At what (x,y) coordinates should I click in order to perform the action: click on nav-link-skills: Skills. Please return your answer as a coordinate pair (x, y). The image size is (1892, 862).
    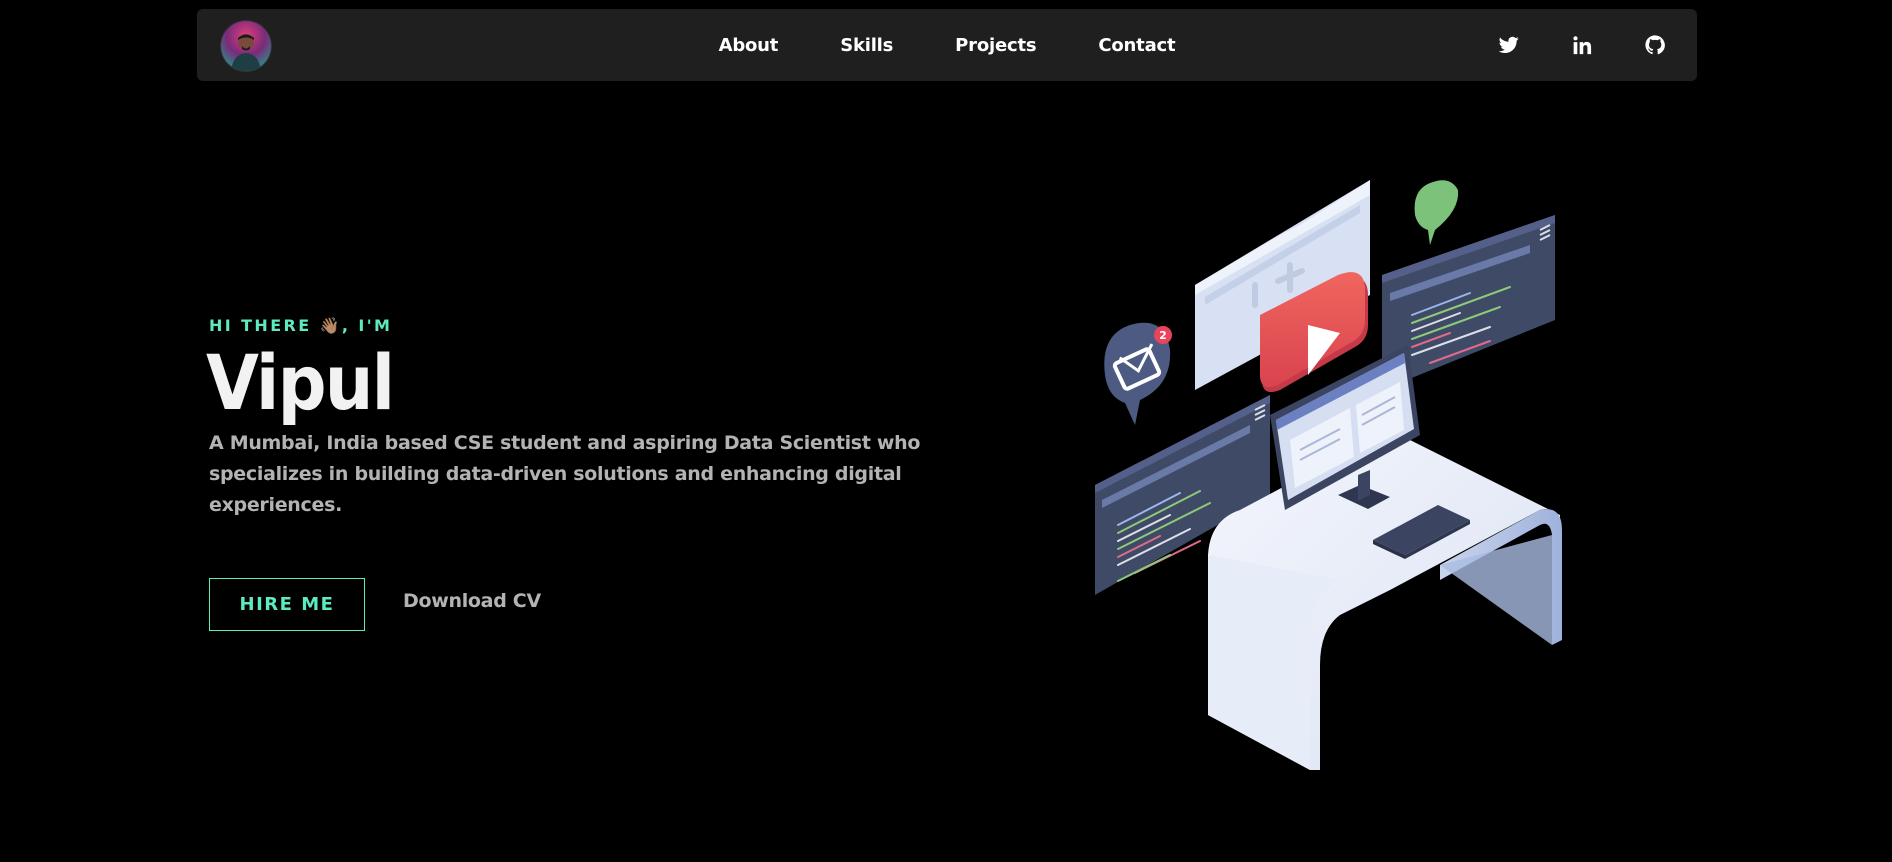
    Looking at the image, I should click on (866, 45).